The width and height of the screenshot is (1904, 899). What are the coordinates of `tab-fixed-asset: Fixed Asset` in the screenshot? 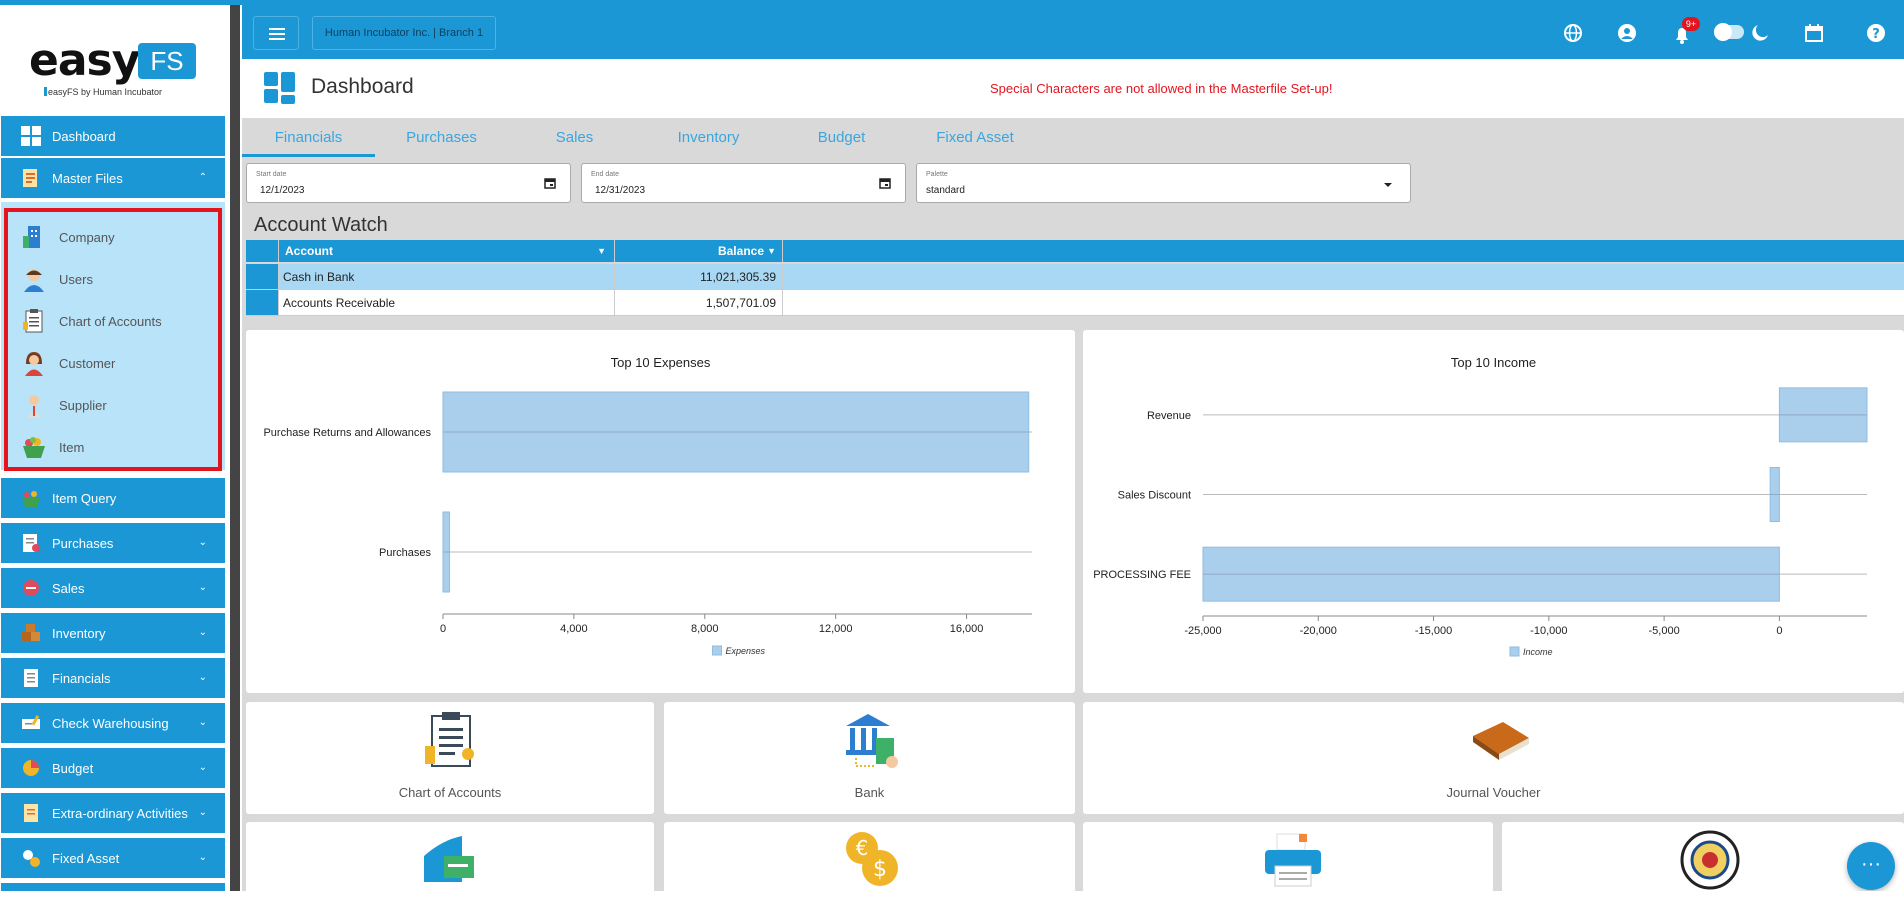 It's located at (975, 137).